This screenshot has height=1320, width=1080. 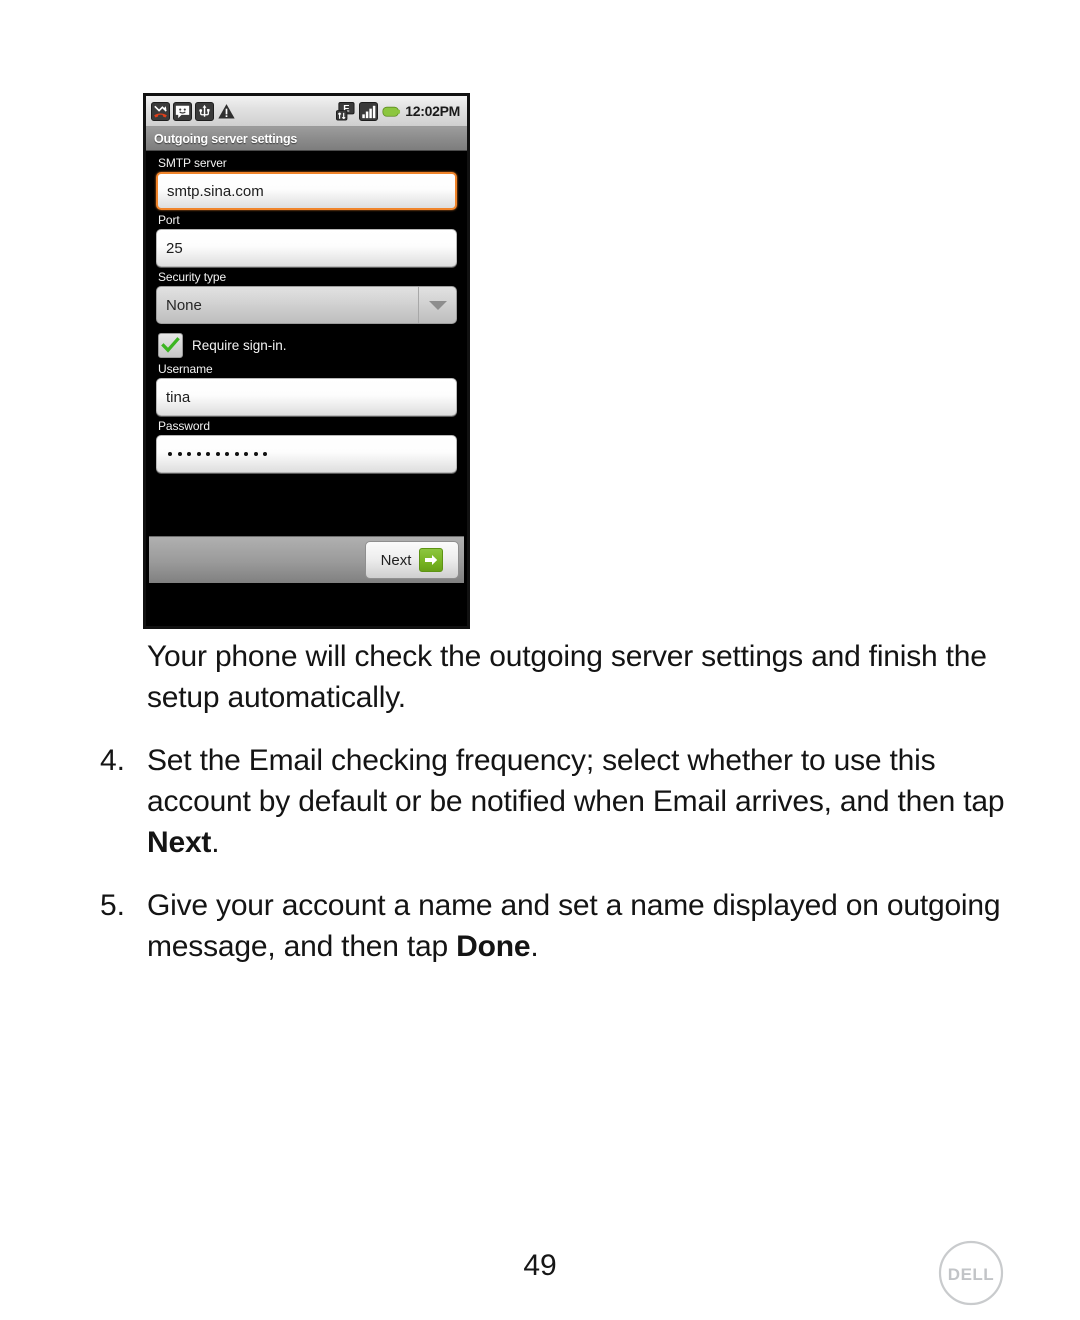 I want to click on screen-title: Outgoing server settings, so click(x=226, y=138).